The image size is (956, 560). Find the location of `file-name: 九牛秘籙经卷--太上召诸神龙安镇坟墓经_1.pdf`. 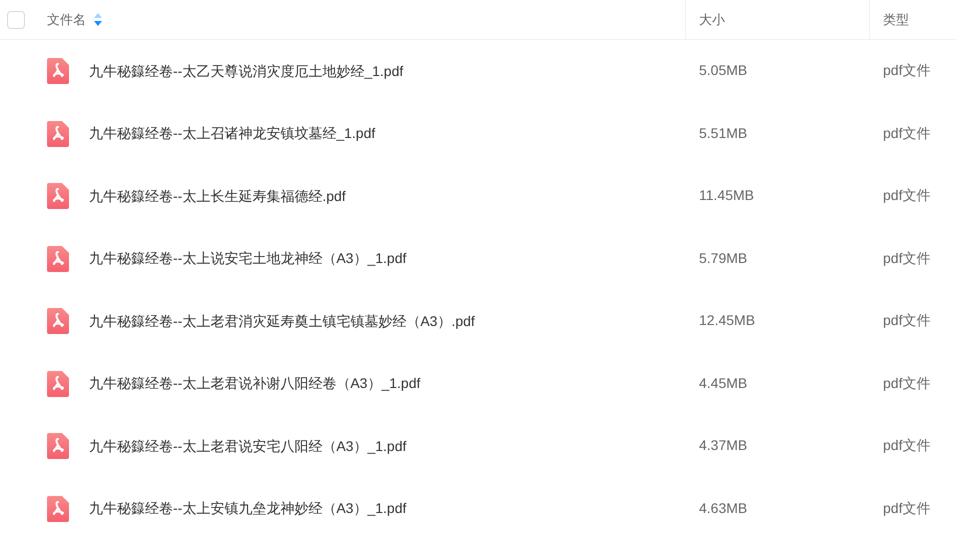

file-name: 九牛秘籙经卷--太上召诸神龙安镇坟墓经_1.pdf is located at coordinates (232, 133).